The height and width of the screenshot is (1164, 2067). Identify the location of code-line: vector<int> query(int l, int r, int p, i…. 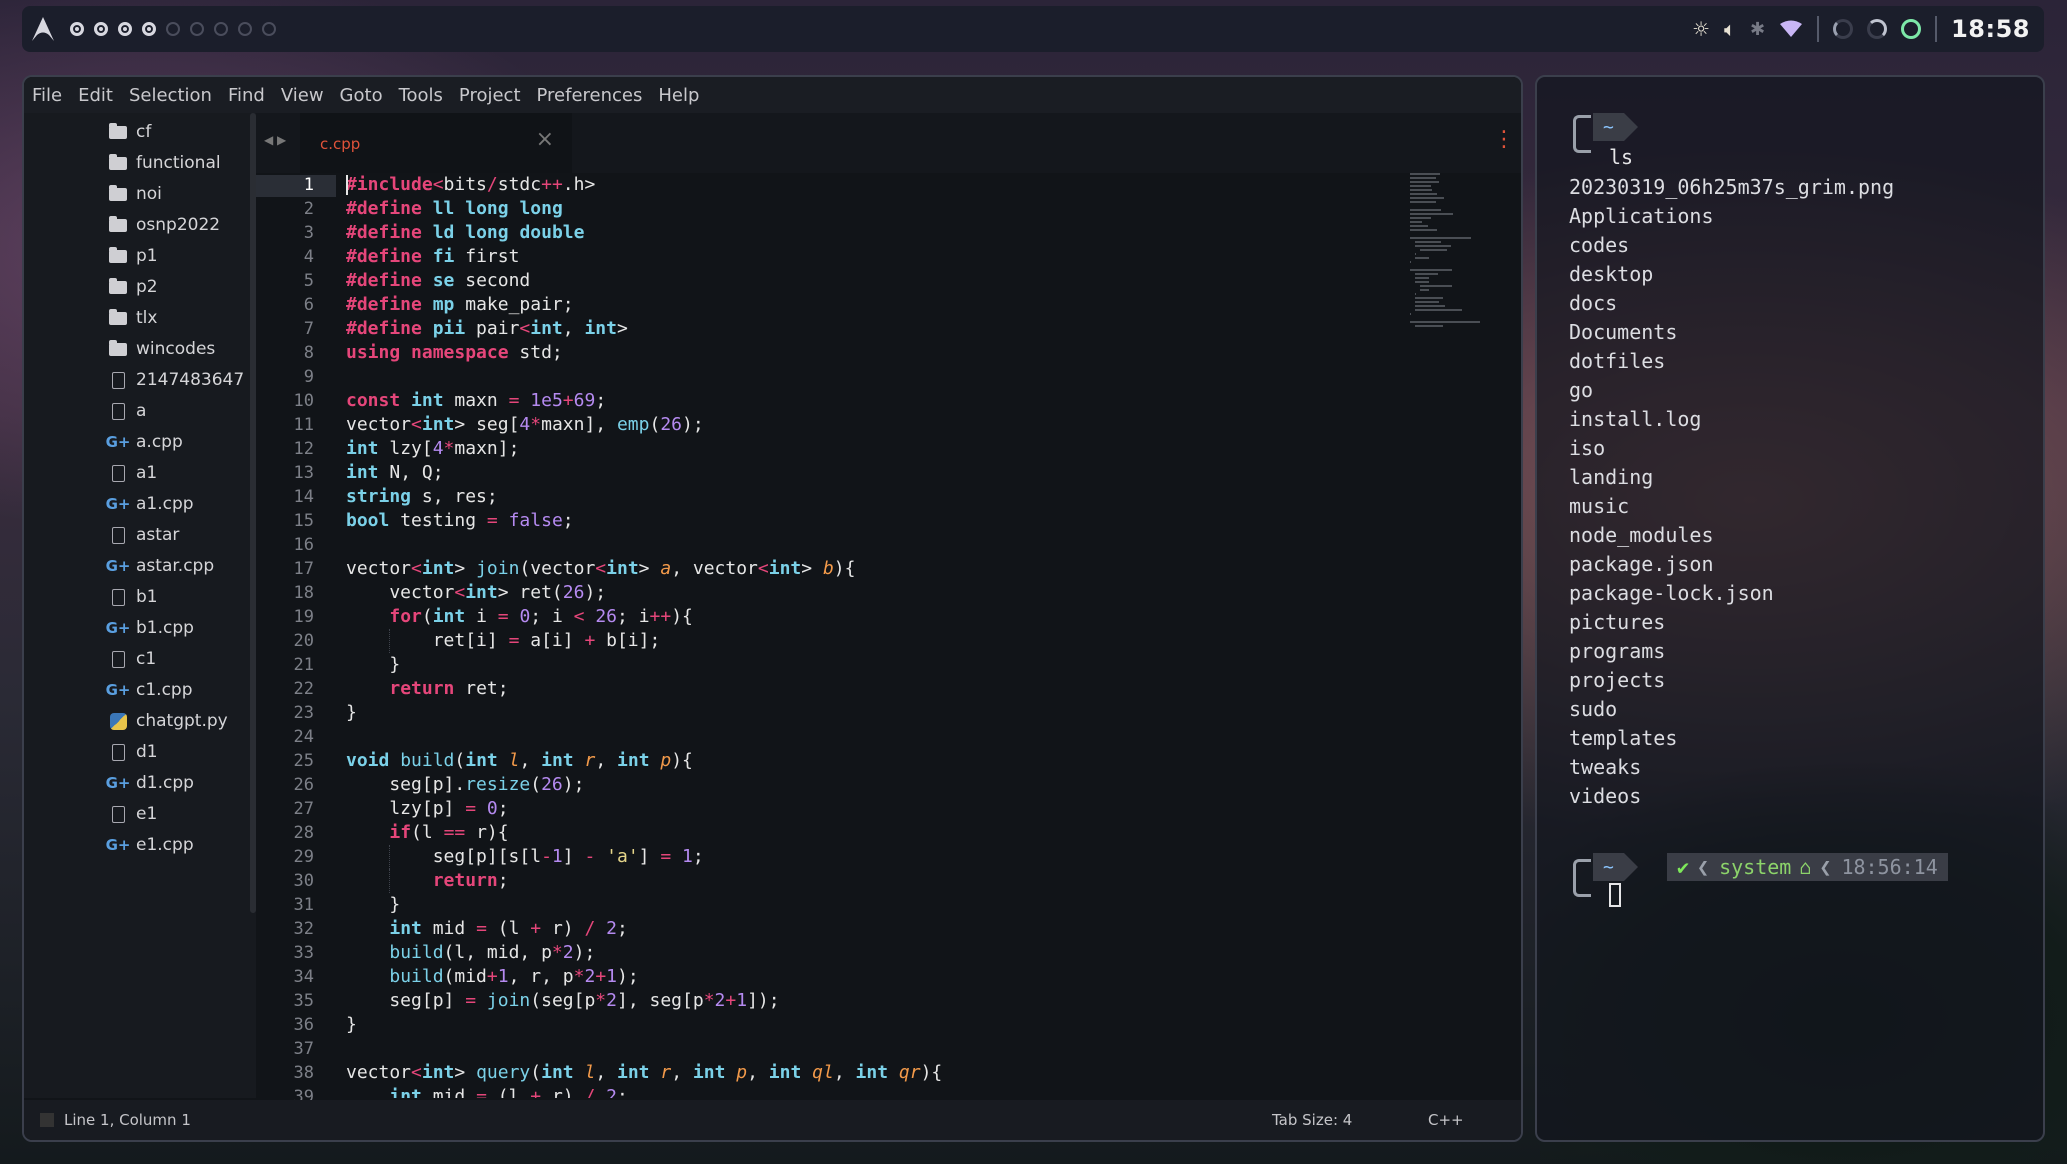
(644, 1072).